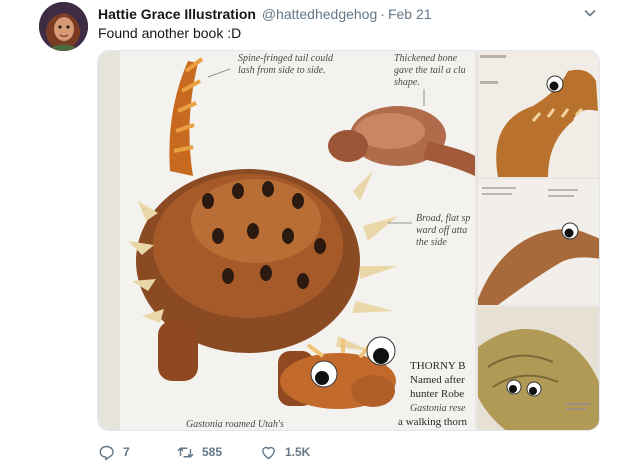  I want to click on like-count: 1.5K, so click(298, 452).